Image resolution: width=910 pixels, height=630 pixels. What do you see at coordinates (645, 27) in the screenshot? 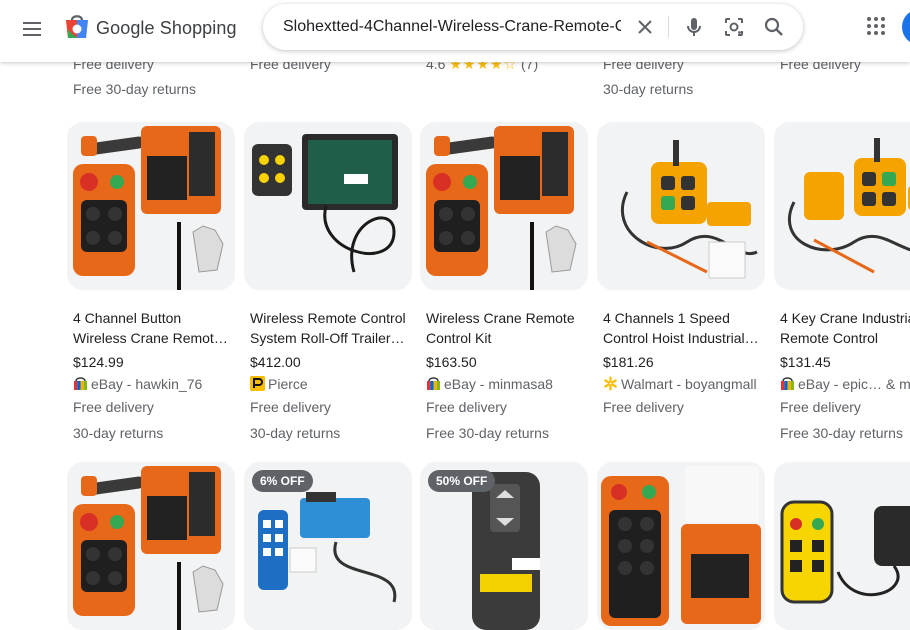
I see `clear-search-icon` at bounding box center [645, 27].